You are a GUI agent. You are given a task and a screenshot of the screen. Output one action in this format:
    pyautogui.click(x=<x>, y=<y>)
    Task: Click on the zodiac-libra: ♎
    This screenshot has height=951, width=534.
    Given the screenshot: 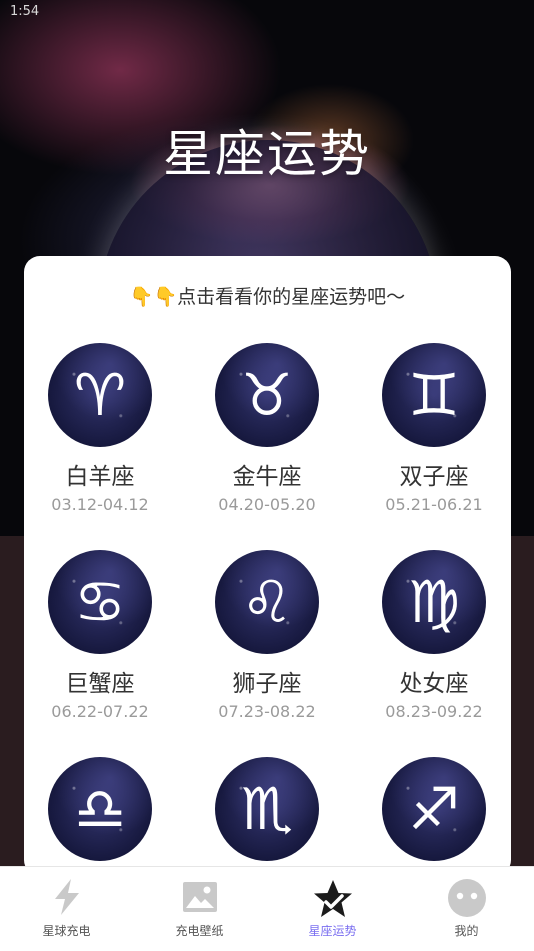 What is the action you would take?
    pyautogui.click(x=100, y=809)
    